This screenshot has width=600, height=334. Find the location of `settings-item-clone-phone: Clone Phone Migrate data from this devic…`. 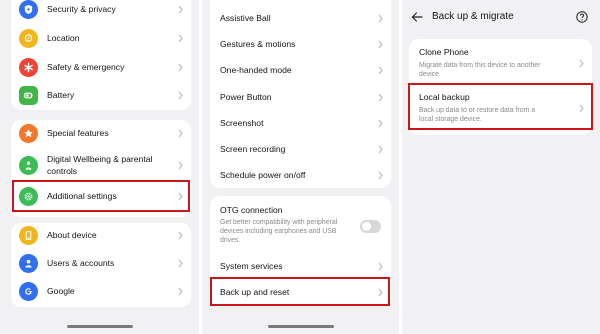

settings-item-clone-phone: Clone Phone Migrate data from this devic… is located at coordinates (500, 63).